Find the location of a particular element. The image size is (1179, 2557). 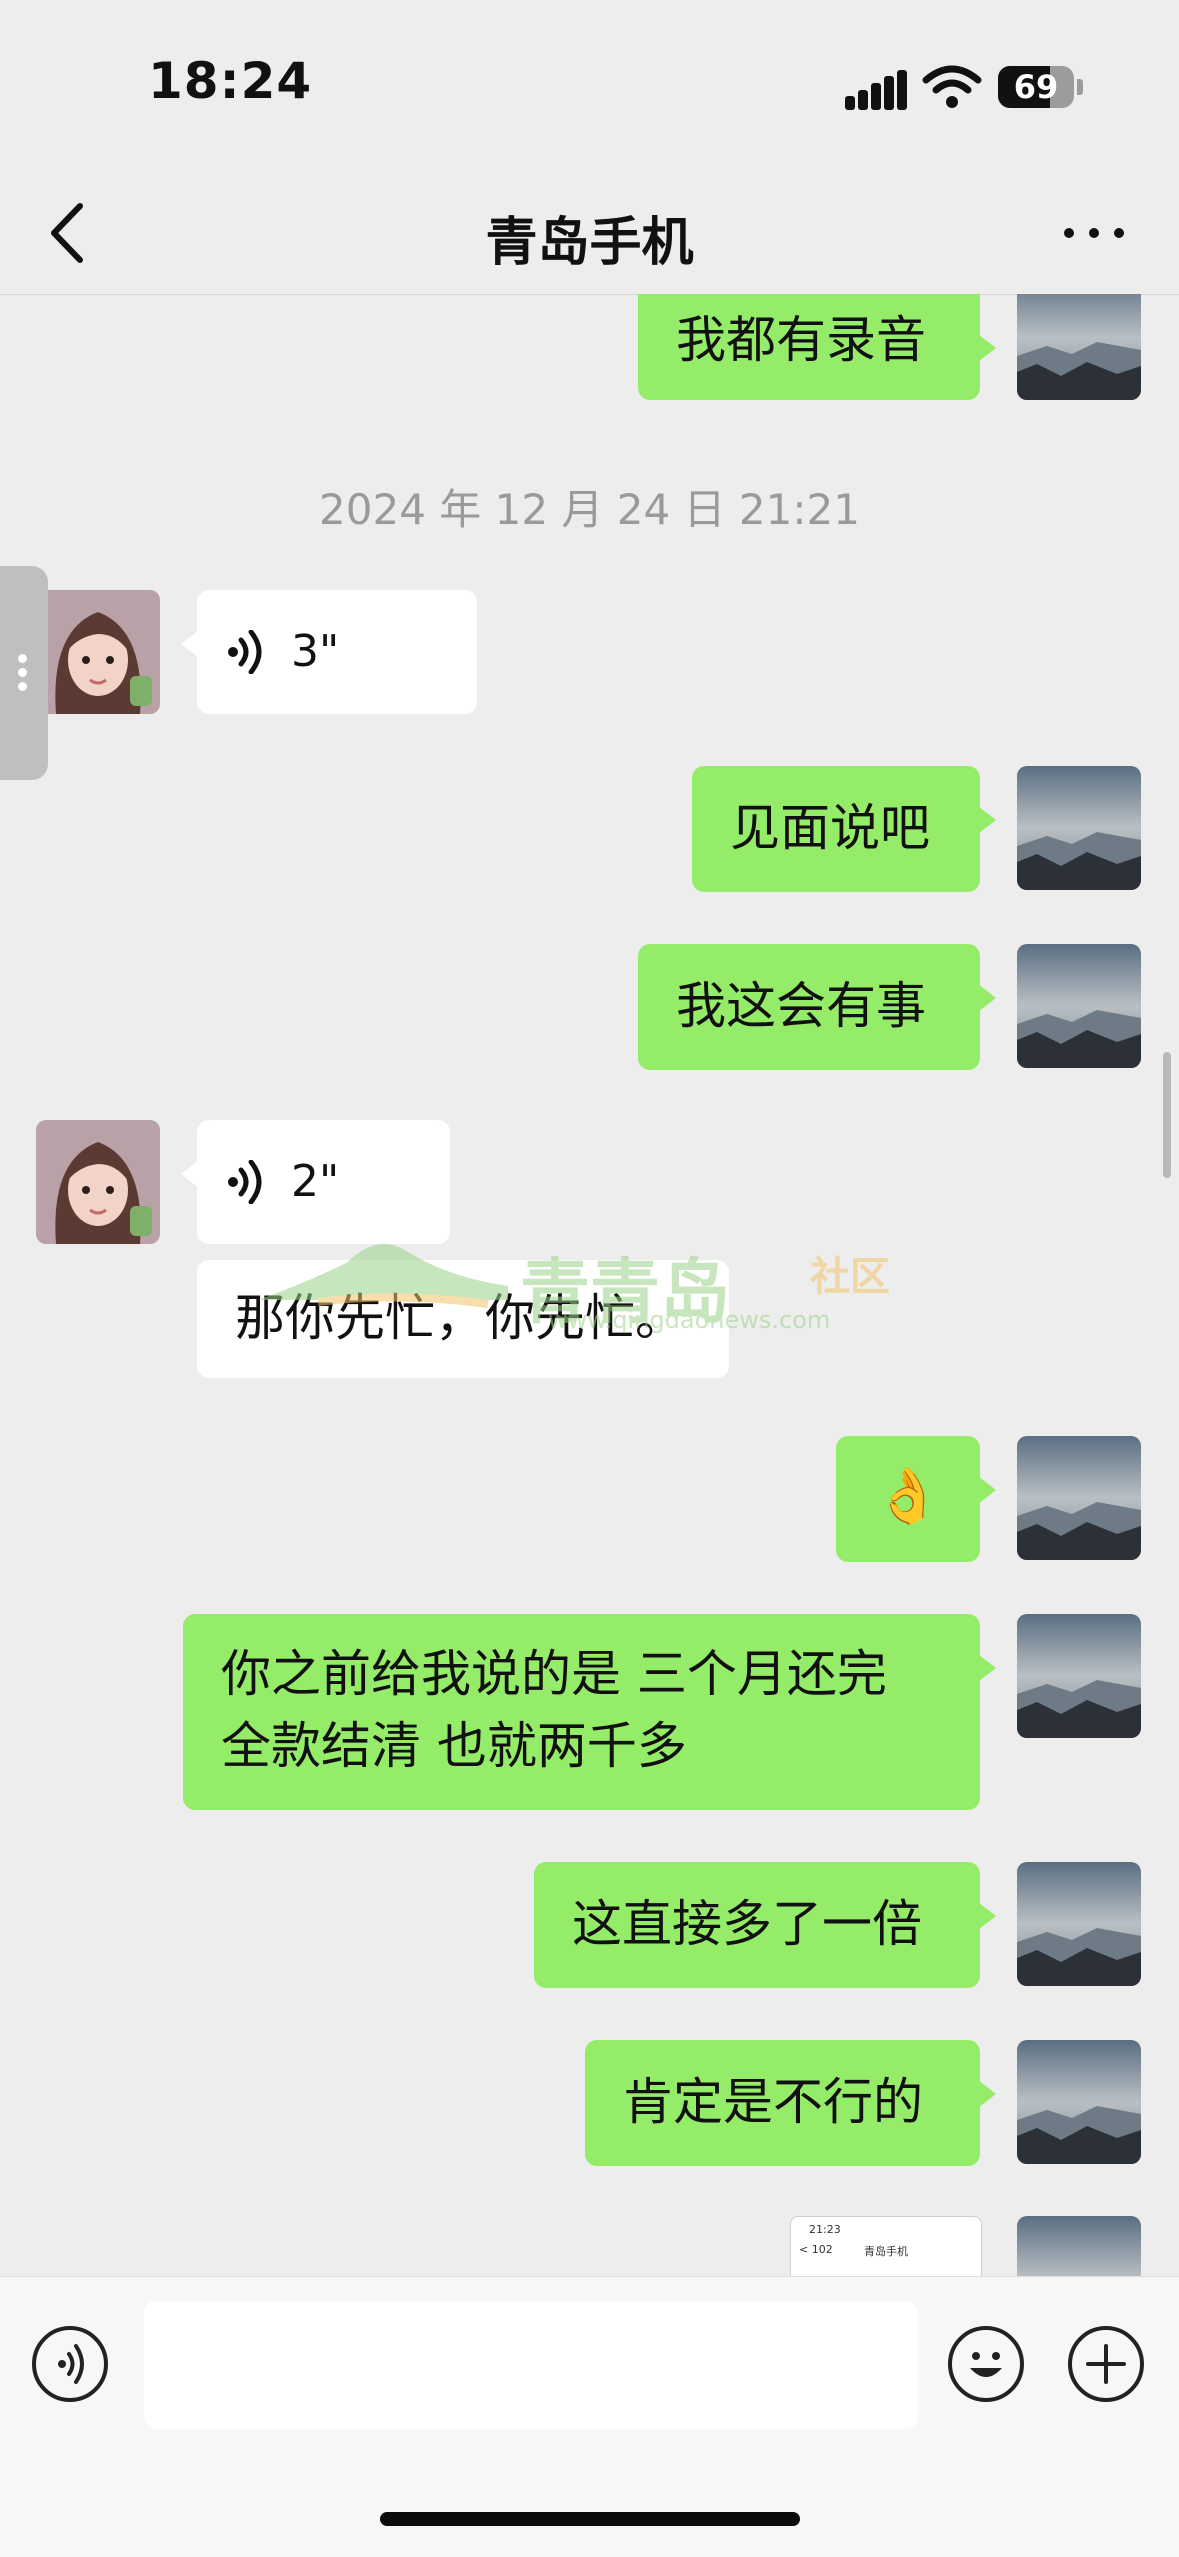

message-bubble-sent: 我这会有事 is located at coordinates (817, 1007).